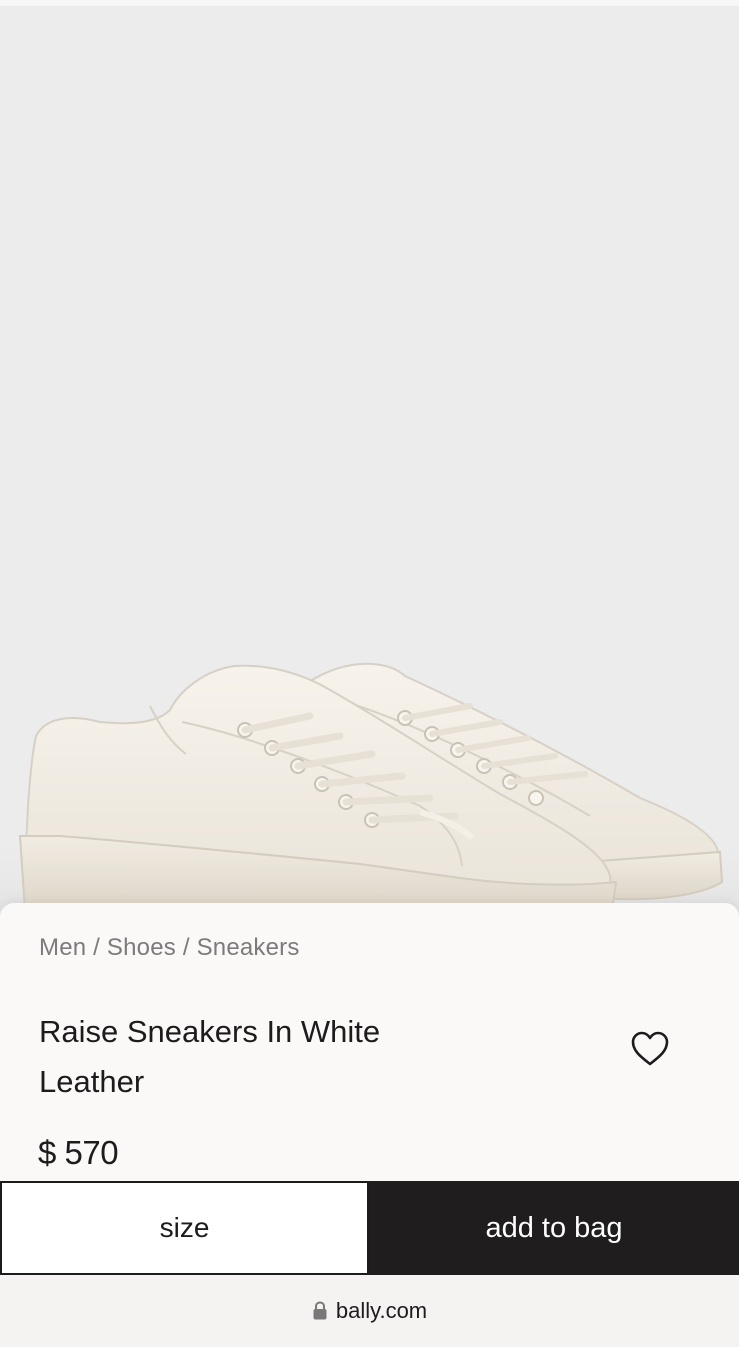  Describe the element at coordinates (381, 1310) in the screenshot. I see `browser-domain: bally.com` at that location.